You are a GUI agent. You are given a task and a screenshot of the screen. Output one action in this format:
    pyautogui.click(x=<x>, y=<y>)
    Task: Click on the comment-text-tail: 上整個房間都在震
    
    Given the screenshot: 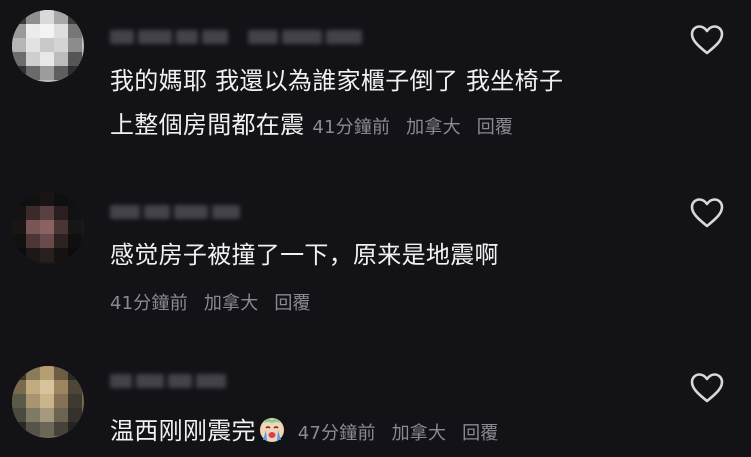 What is the action you would take?
    pyautogui.click(x=207, y=125)
    